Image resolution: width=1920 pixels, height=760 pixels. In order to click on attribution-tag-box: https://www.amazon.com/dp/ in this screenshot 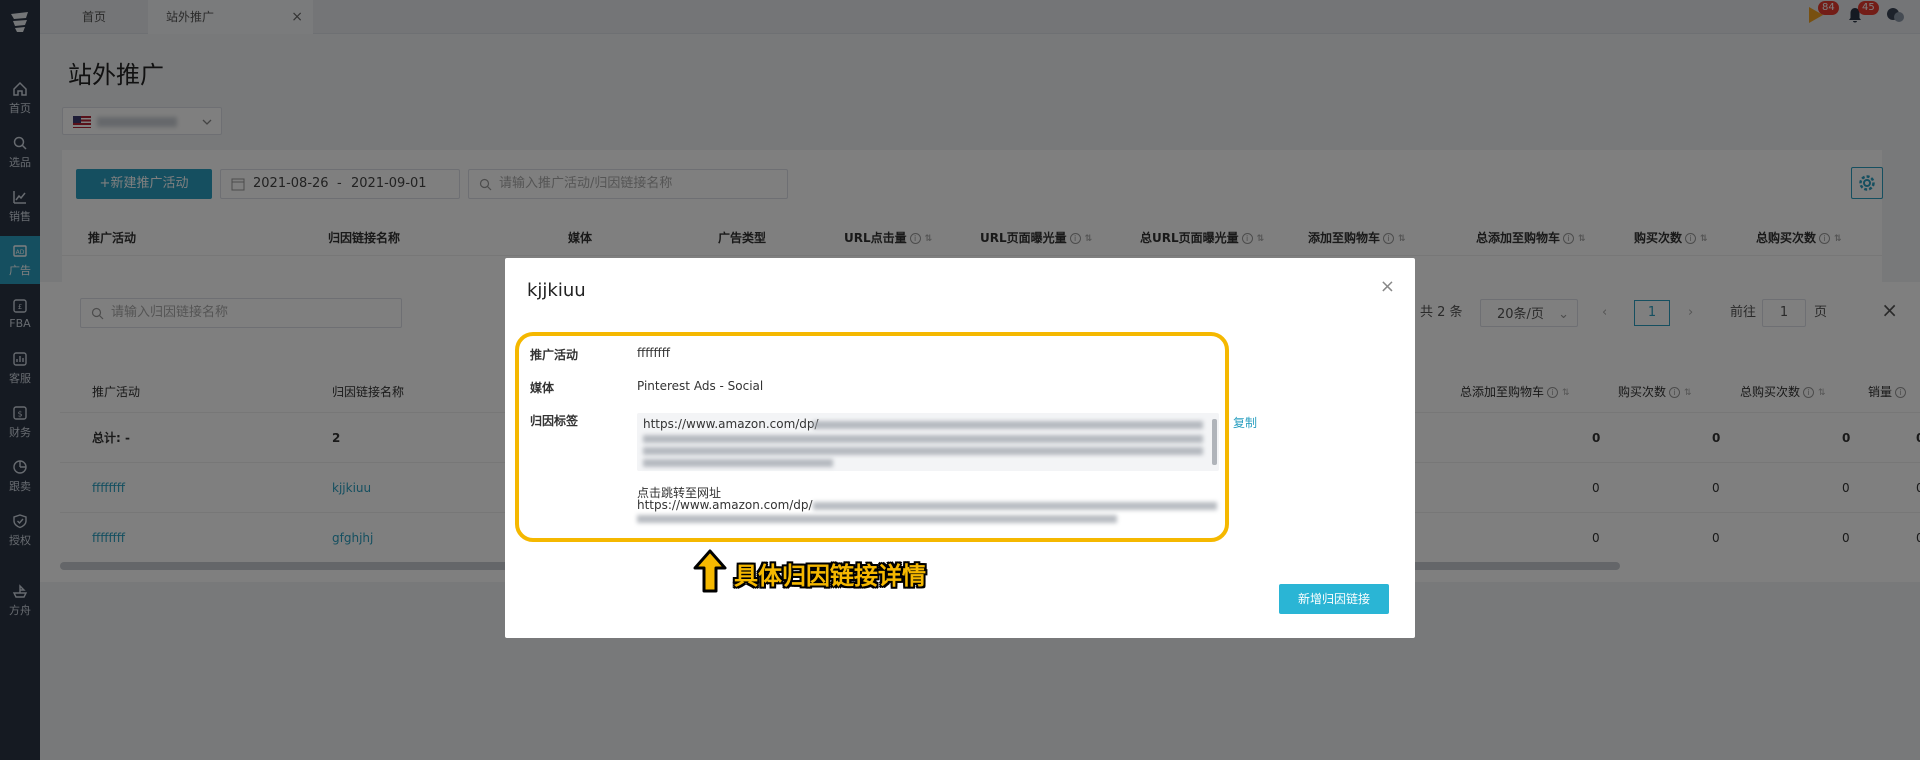, I will do `click(928, 442)`.